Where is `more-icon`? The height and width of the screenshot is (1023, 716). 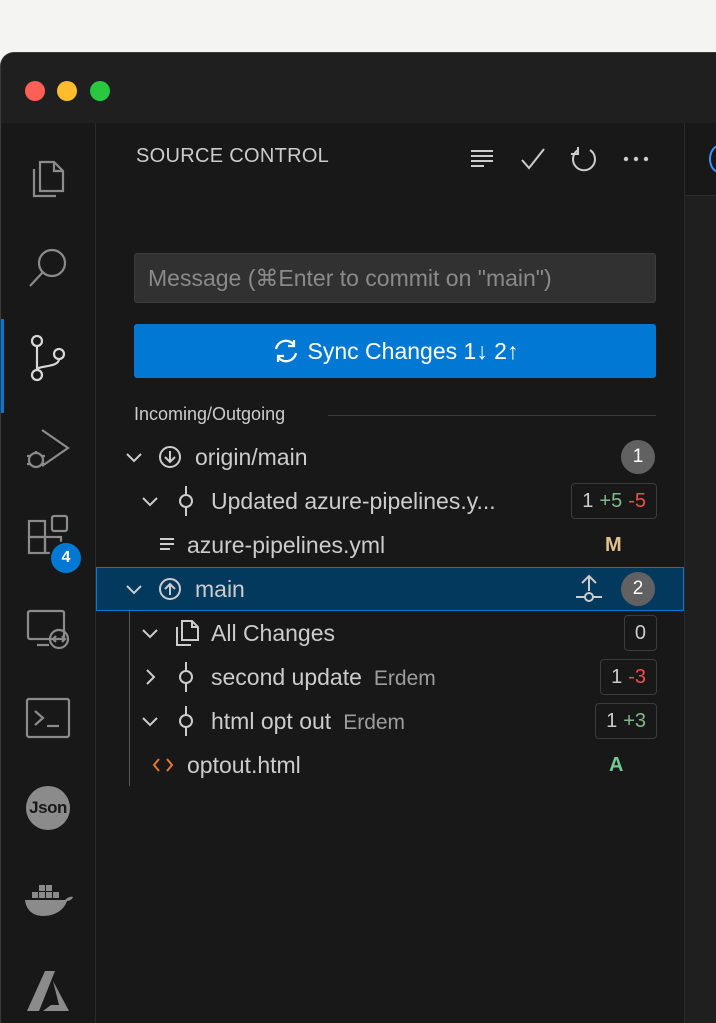 more-icon is located at coordinates (636, 159).